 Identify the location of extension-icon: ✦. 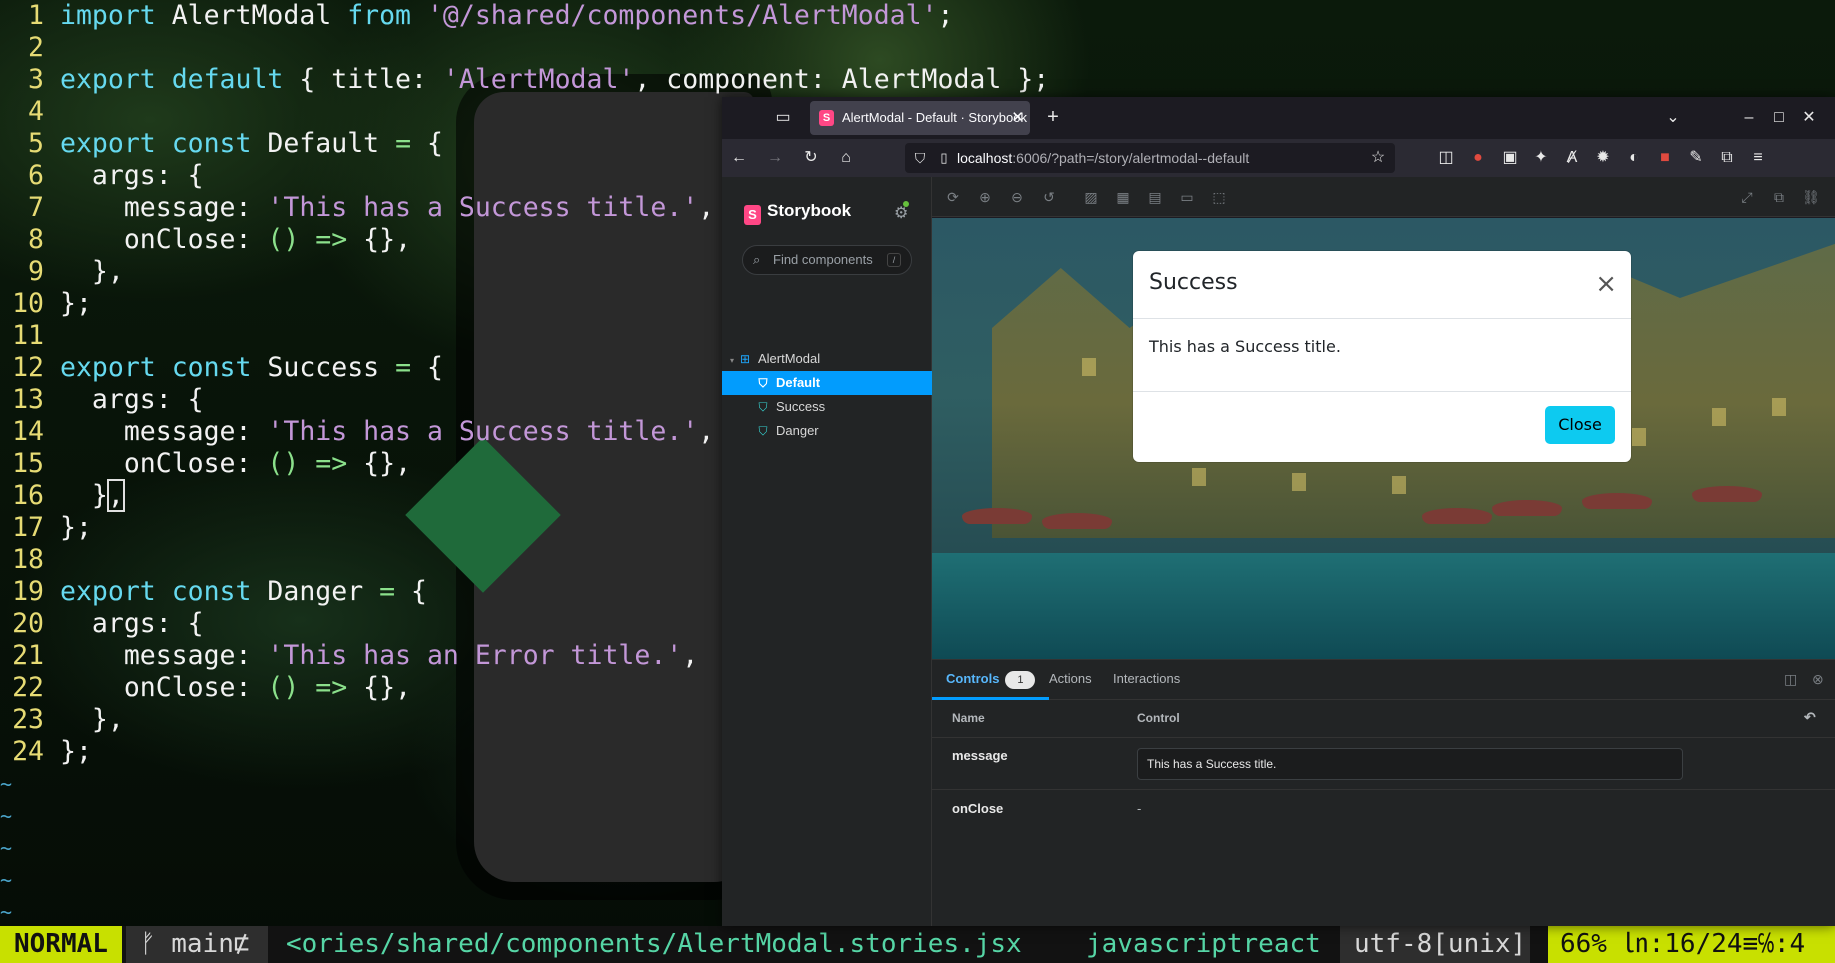
(1541, 158).